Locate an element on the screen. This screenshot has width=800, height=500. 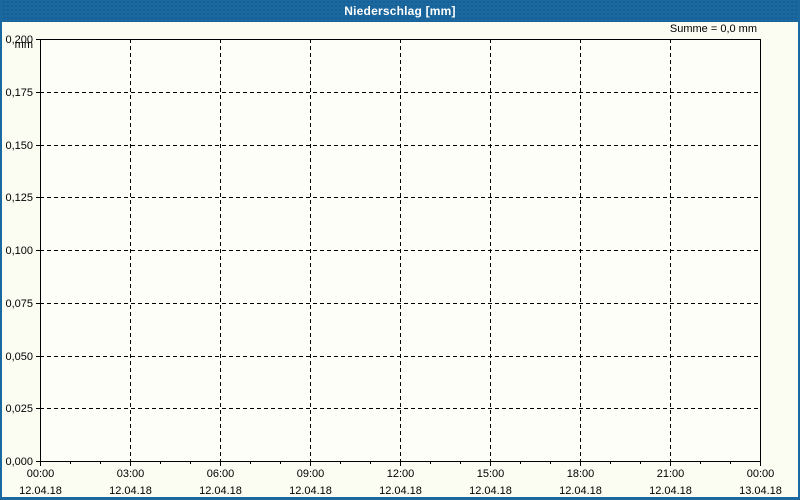
x-tick-time-label: 15:00 is located at coordinates (491, 474).